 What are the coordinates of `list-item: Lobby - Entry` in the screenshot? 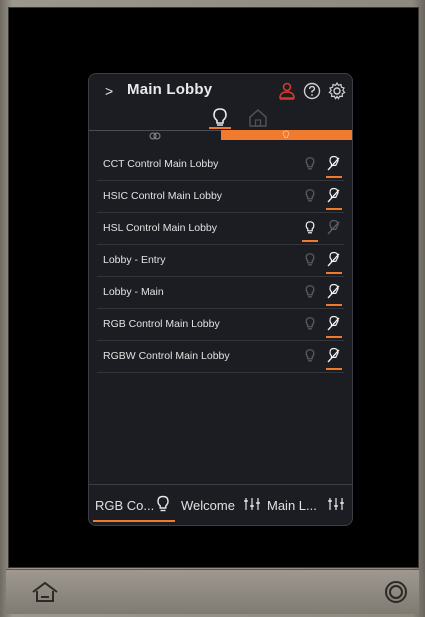 It's located at (220, 261).